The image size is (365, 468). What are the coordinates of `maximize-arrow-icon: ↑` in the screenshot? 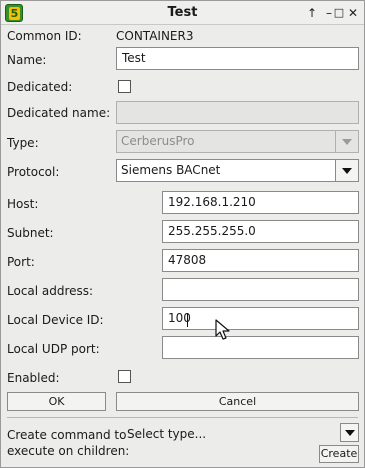 It's located at (312, 13).